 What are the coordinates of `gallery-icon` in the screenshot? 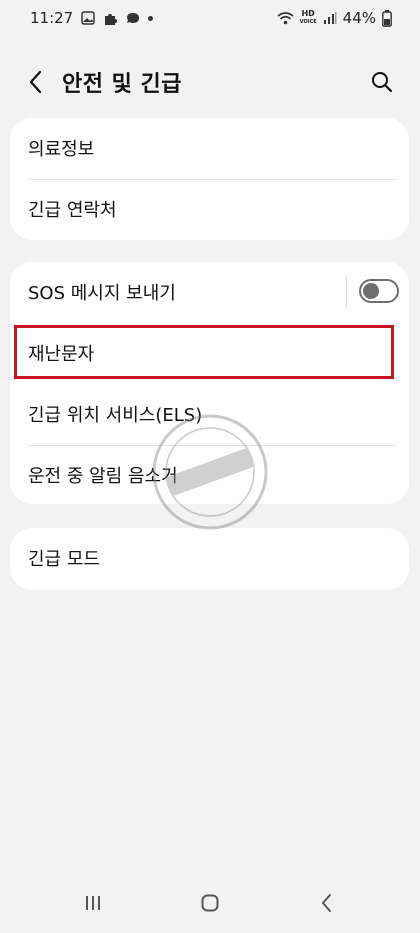 It's located at (88, 18).